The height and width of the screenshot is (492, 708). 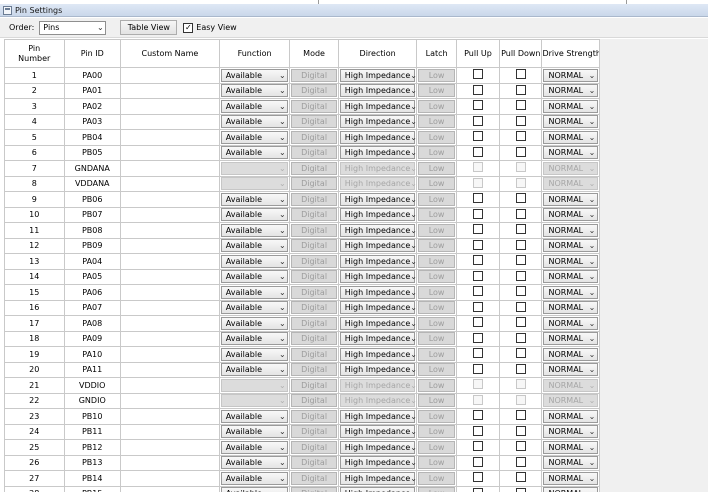 What do you see at coordinates (570, 53) in the screenshot?
I see `header-drive-strength: Drive Strength` at bounding box center [570, 53].